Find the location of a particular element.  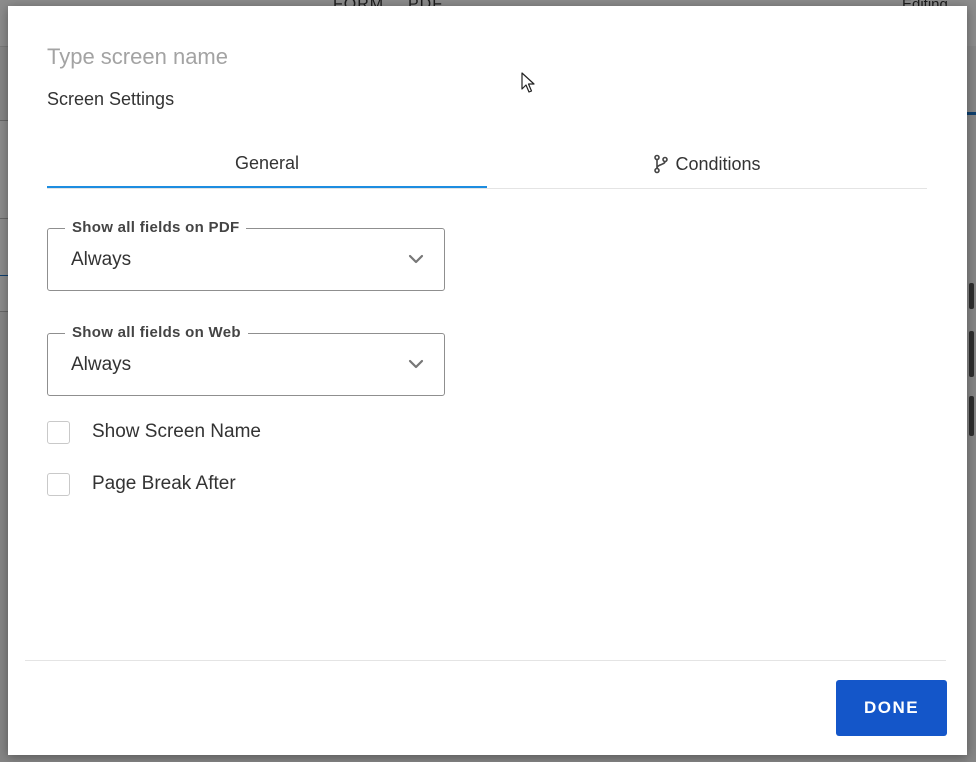

show-screen-name-checkbox is located at coordinates (58, 432).